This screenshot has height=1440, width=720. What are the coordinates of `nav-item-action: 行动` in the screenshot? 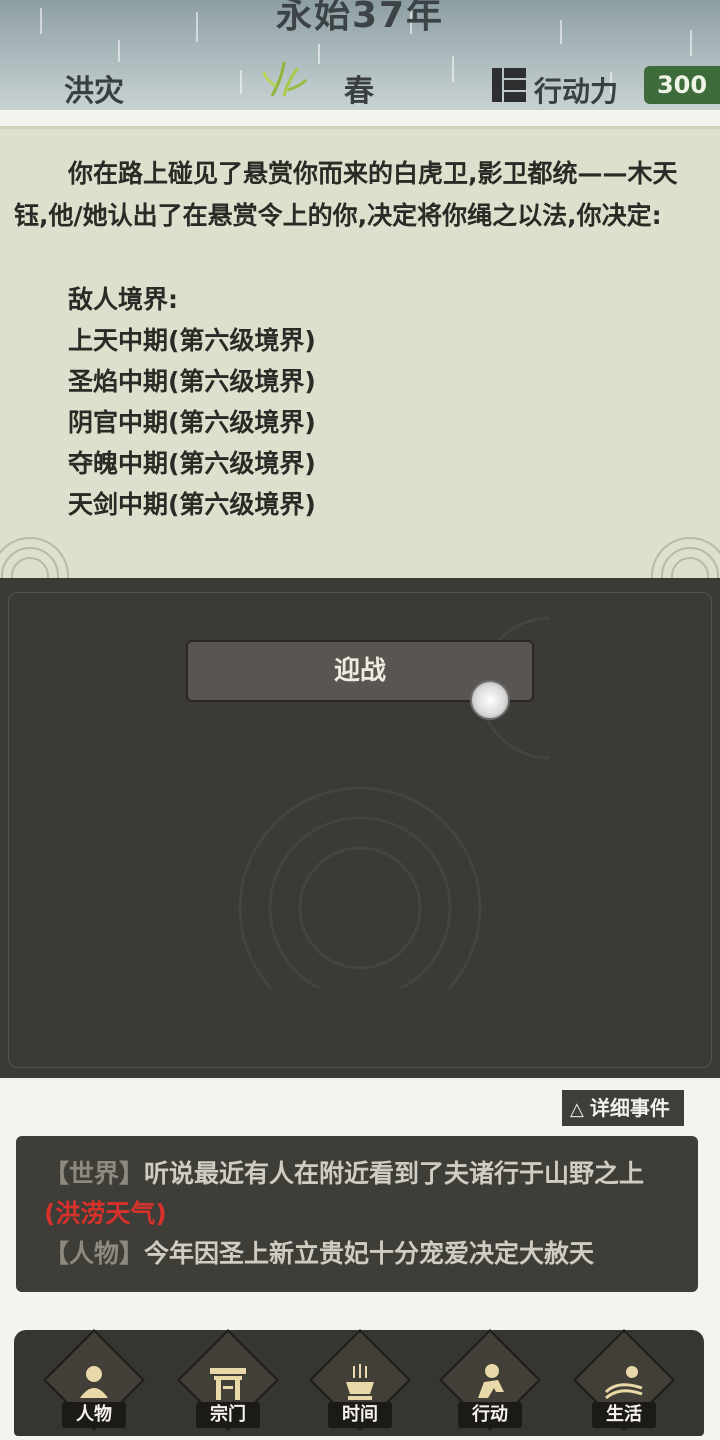 It's located at (490, 1383).